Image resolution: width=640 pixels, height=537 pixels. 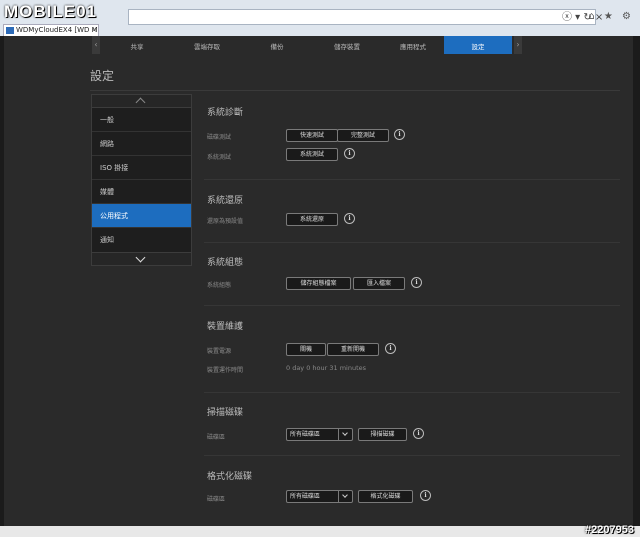 I want to click on quick-test-button: 快速測試, so click(x=312, y=135).